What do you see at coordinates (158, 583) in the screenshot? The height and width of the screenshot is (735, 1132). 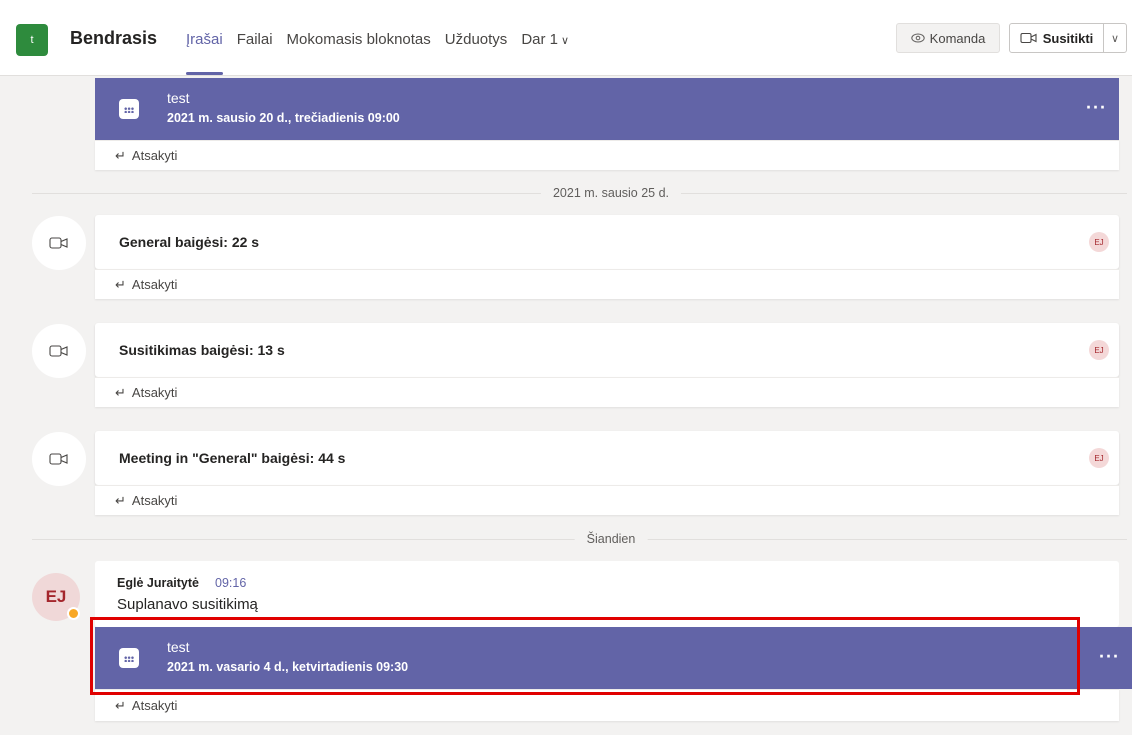 I see `message-author: Eglė Juraitytė` at bounding box center [158, 583].